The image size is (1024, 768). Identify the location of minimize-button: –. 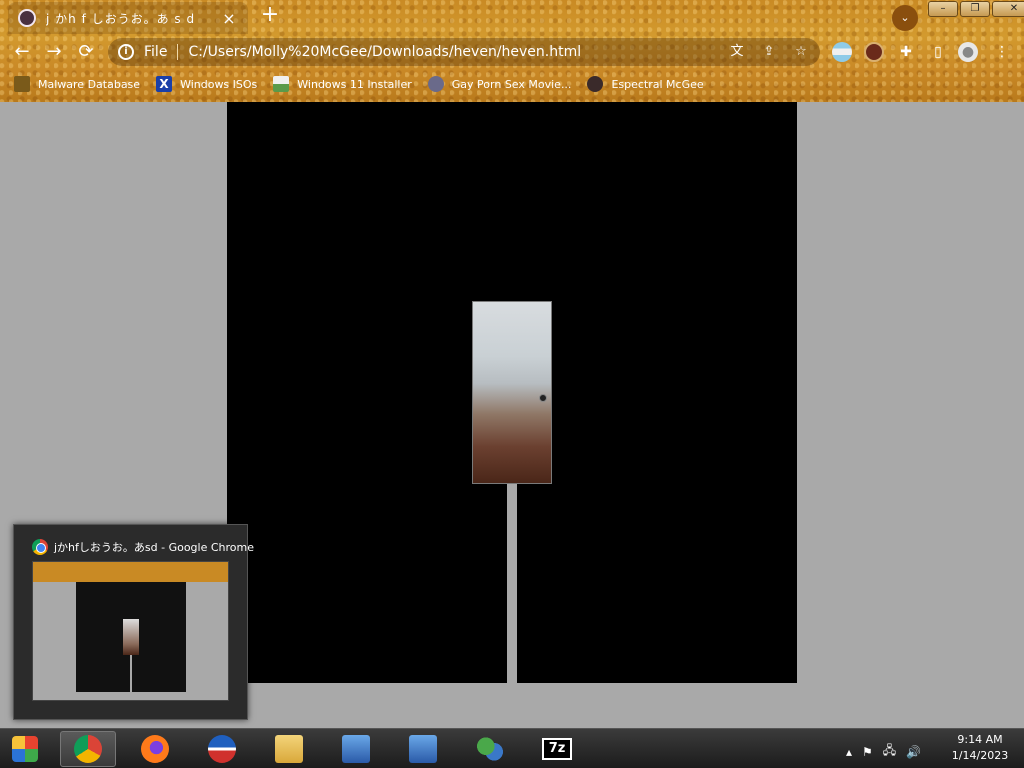
(943, 9).